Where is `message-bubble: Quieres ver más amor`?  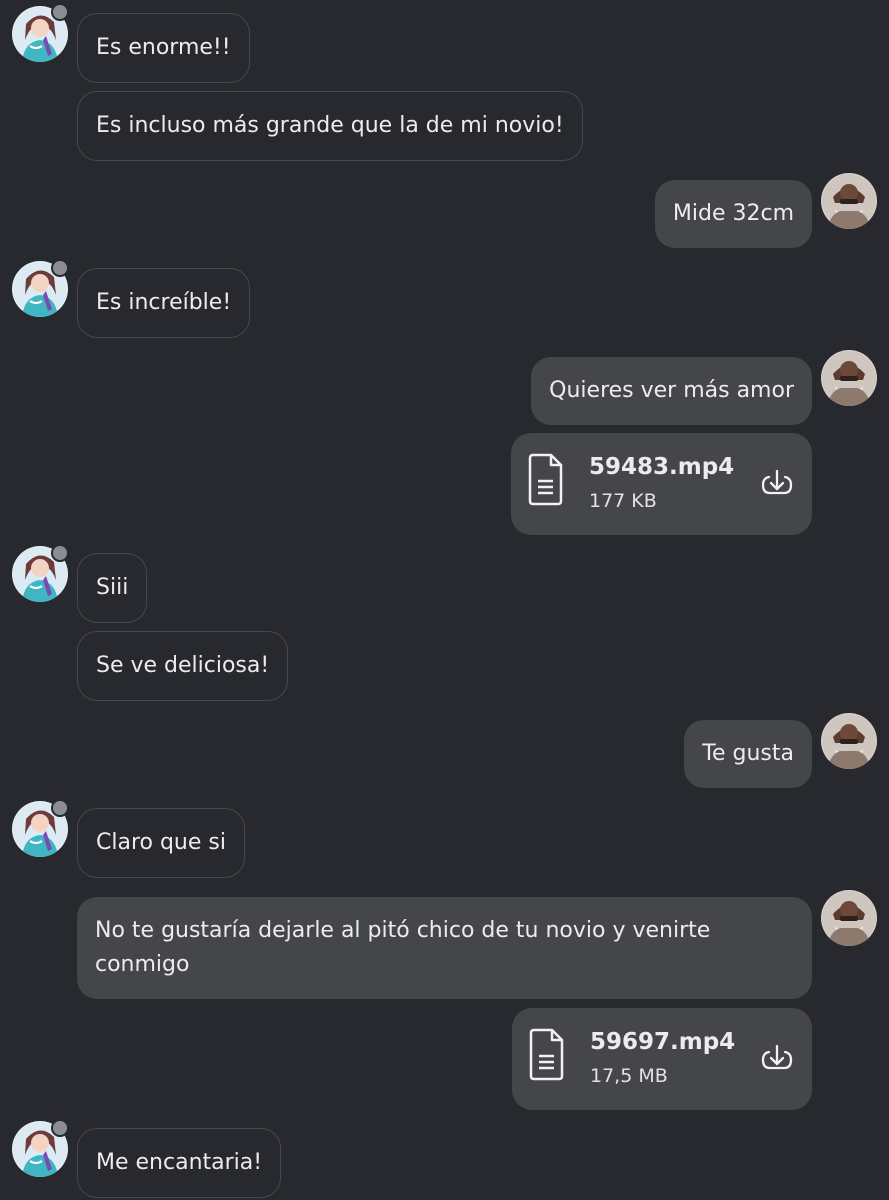 message-bubble: Quieres ver más amor is located at coordinates (671, 391).